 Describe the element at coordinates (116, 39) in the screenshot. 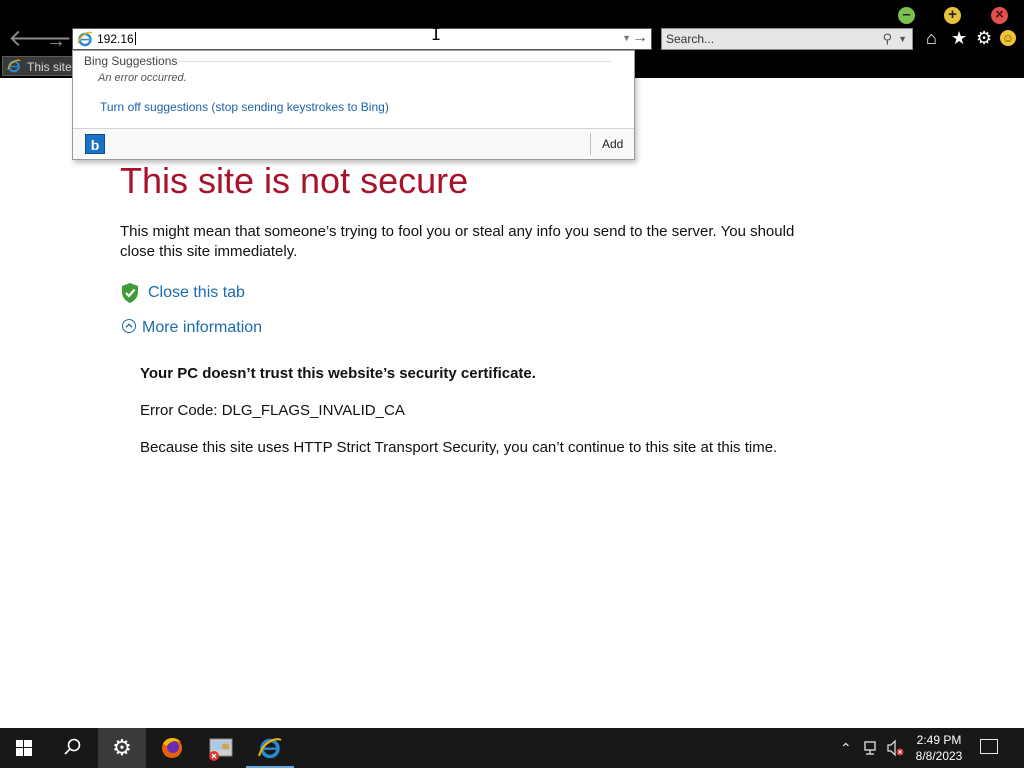

I see `address-input: 192.16` at that location.